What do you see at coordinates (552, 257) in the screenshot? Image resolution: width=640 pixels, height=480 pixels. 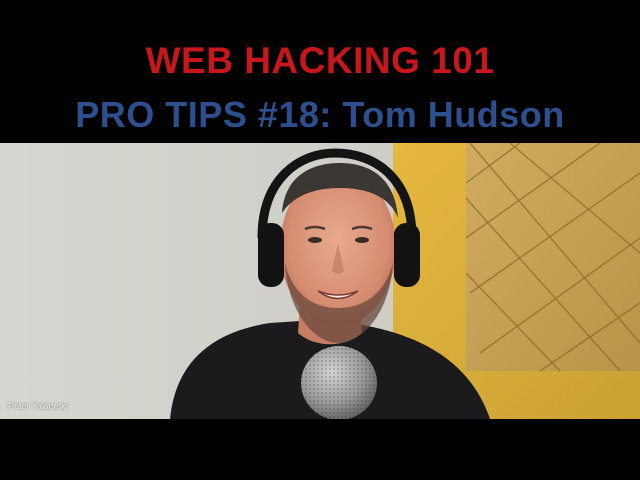 I see `acoustic-panel` at bounding box center [552, 257].